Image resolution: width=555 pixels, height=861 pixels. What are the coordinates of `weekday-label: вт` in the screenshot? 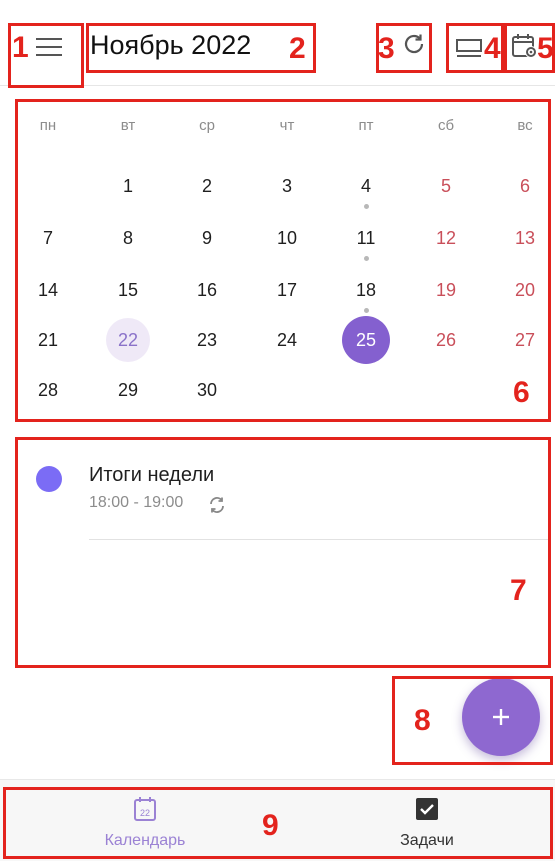 It's located at (128, 125).